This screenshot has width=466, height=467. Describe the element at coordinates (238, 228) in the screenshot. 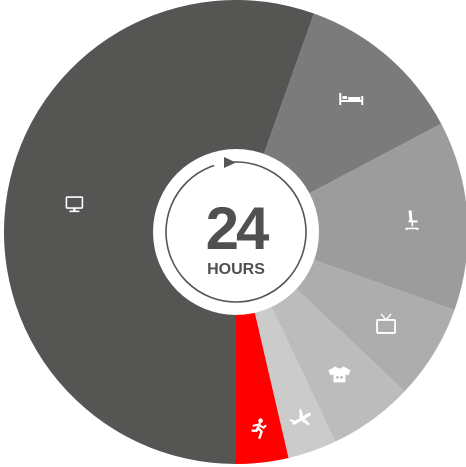

I see `hours-number: 24` at that location.